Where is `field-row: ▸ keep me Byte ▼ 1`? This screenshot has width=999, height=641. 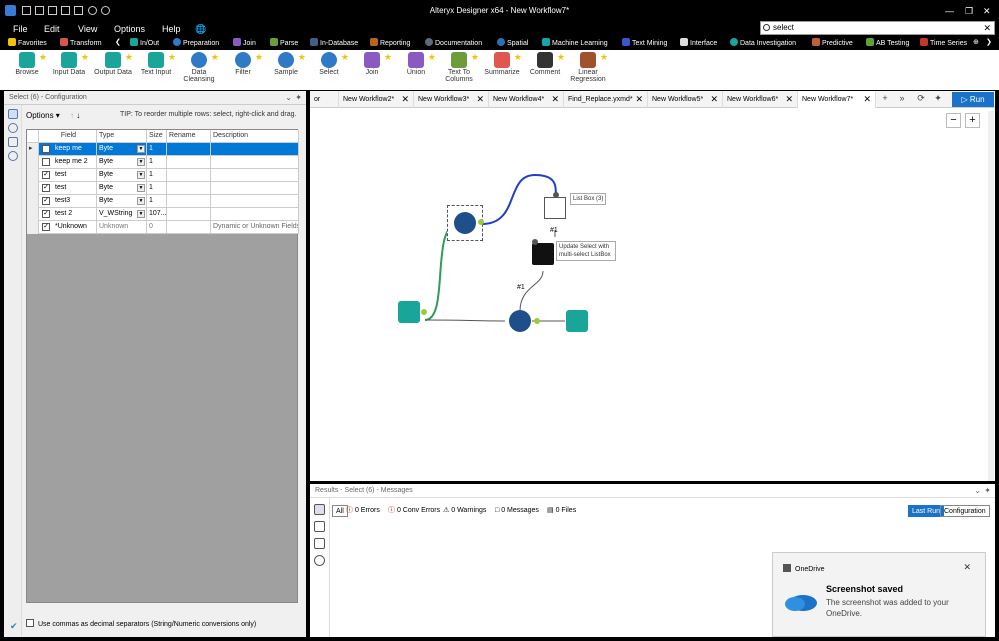 field-row: ▸ keep me Byte ▼ 1 is located at coordinates (163, 149).